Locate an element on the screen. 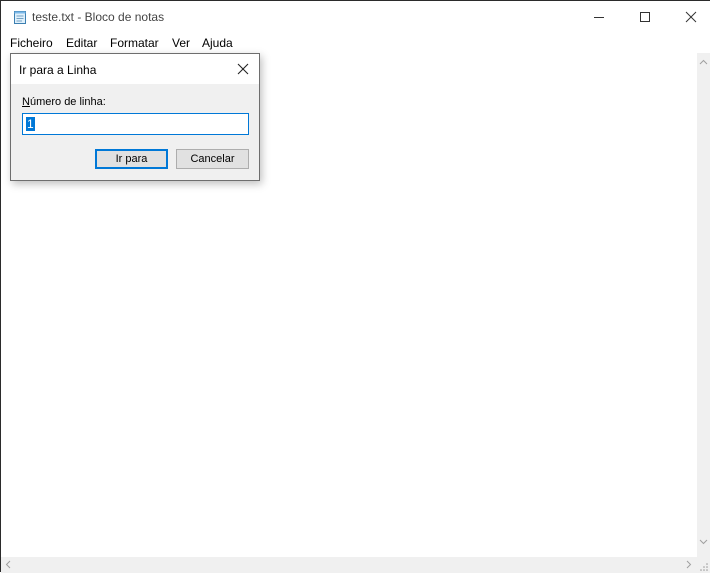 This screenshot has width=710, height=576. minimize-icon is located at coordinates (599, 17).